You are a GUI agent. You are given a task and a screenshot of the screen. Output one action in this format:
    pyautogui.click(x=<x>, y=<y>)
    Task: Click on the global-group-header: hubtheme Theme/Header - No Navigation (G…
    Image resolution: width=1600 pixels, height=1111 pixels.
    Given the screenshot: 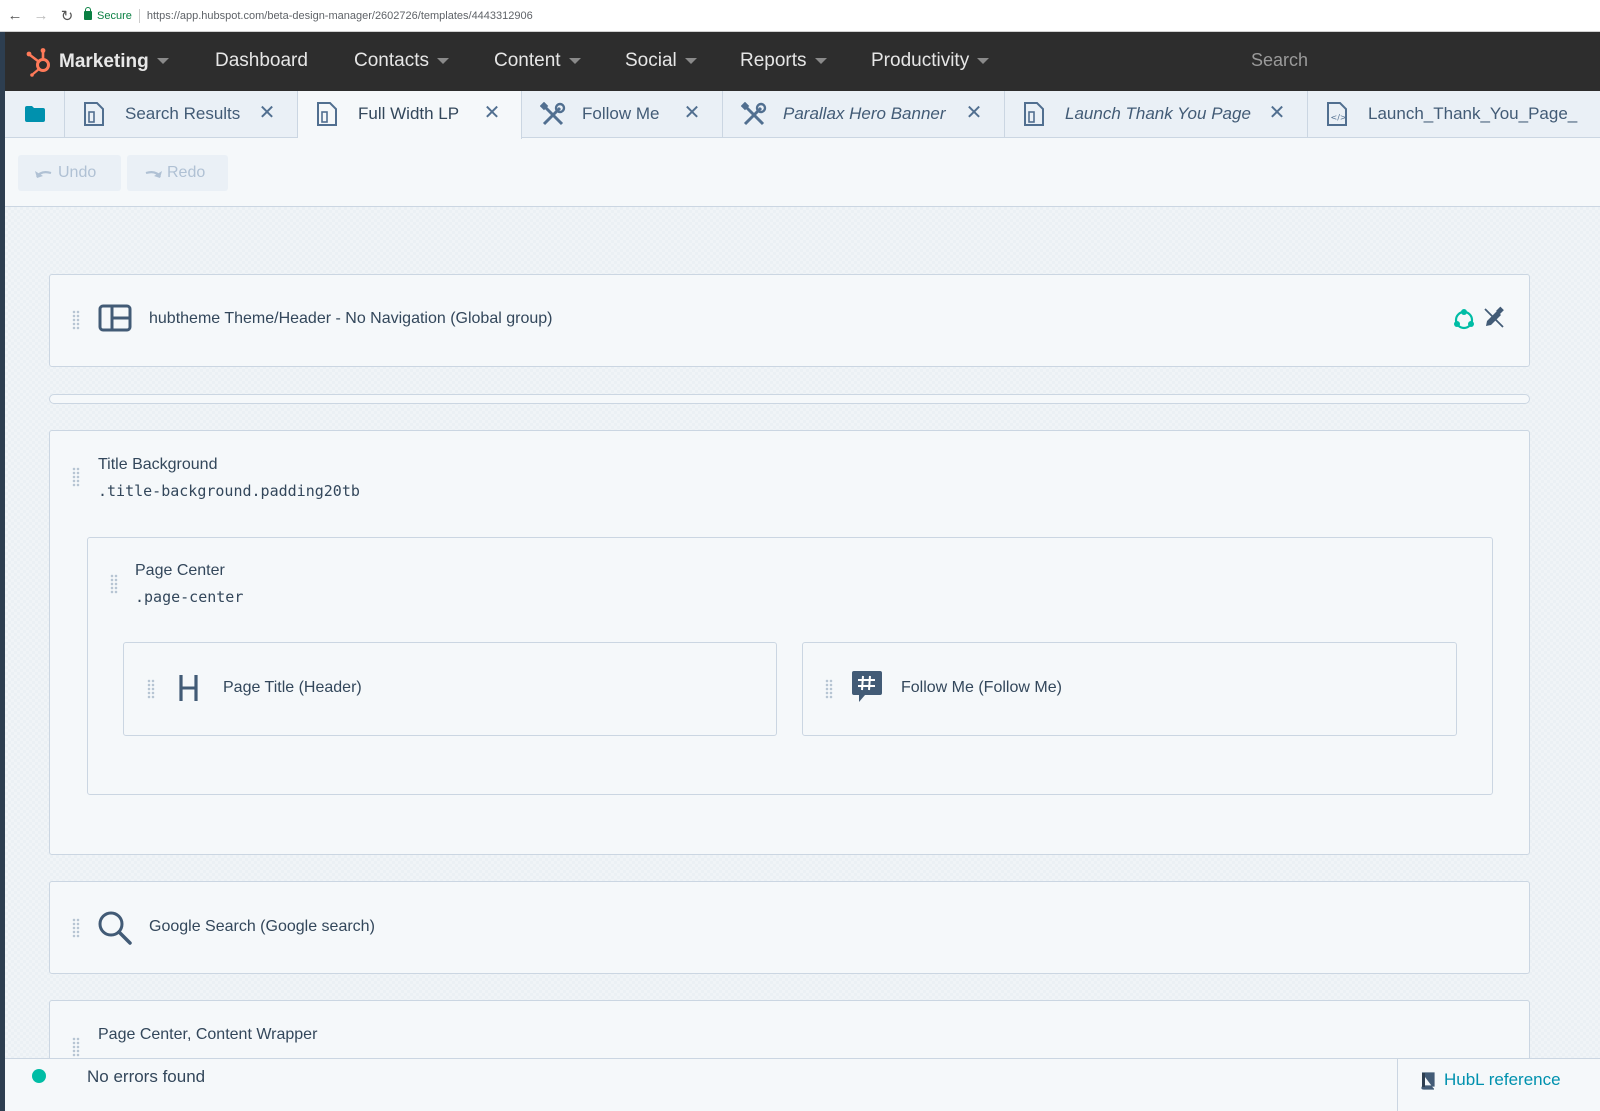 What is the action you would take?
    pyautogui.click(x=789, y=320)
    